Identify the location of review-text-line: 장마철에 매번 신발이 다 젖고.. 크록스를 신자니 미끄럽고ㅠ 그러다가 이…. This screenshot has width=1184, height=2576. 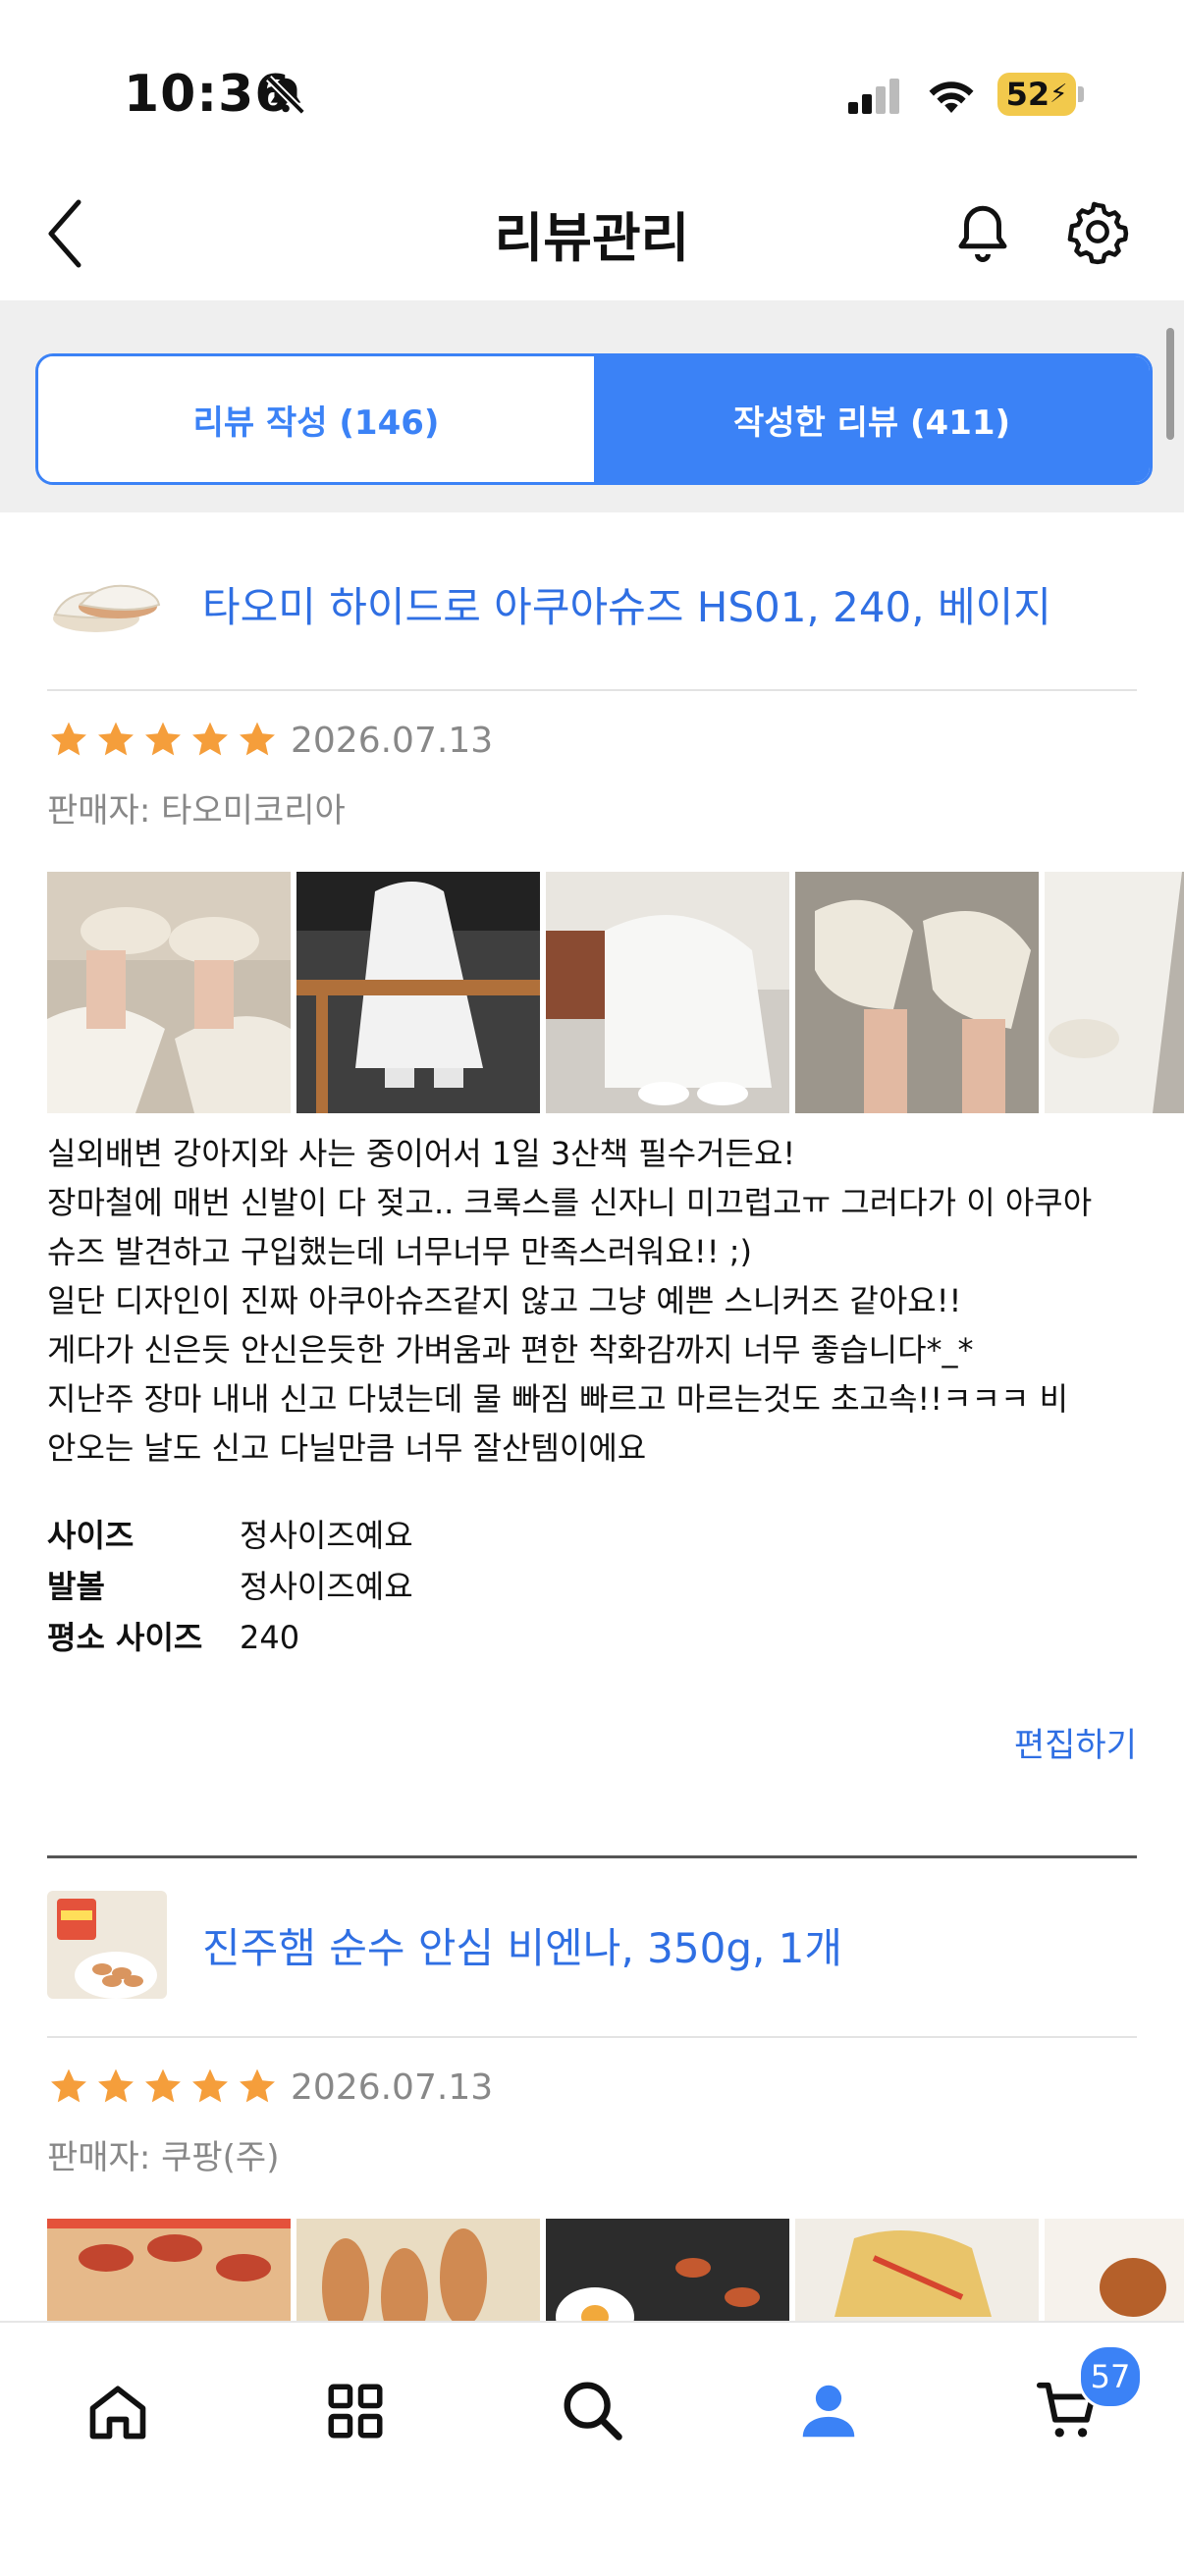
(570, 1202).